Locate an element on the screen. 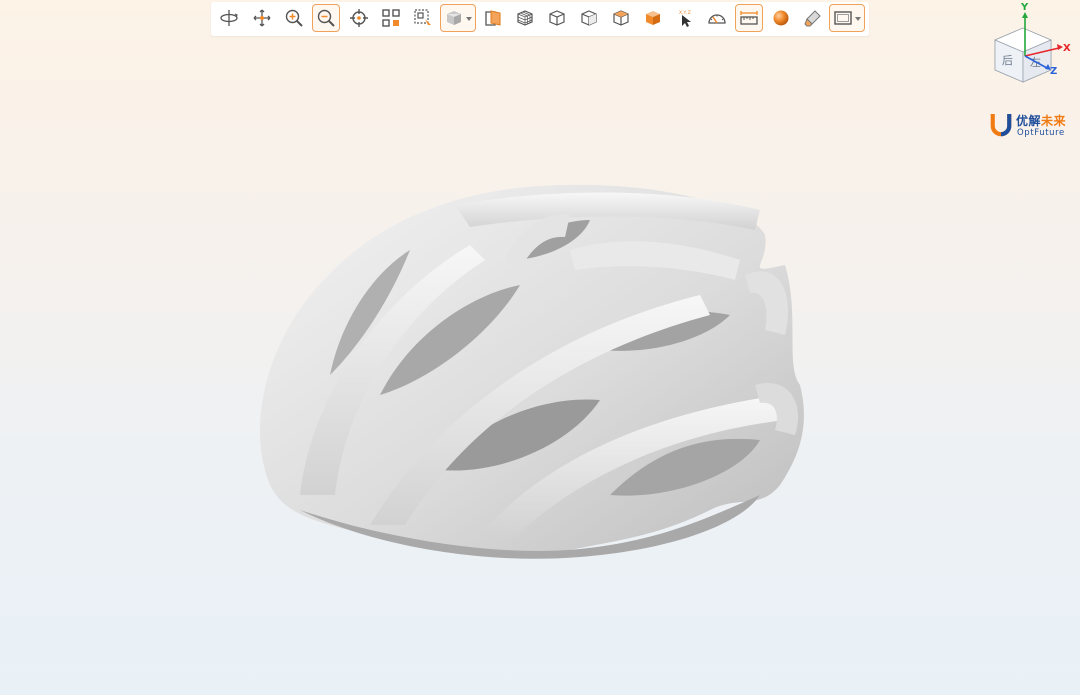 The width and height of the screenshot is (1080, 695). zoom-window-button is located at coordinates (423, 18).